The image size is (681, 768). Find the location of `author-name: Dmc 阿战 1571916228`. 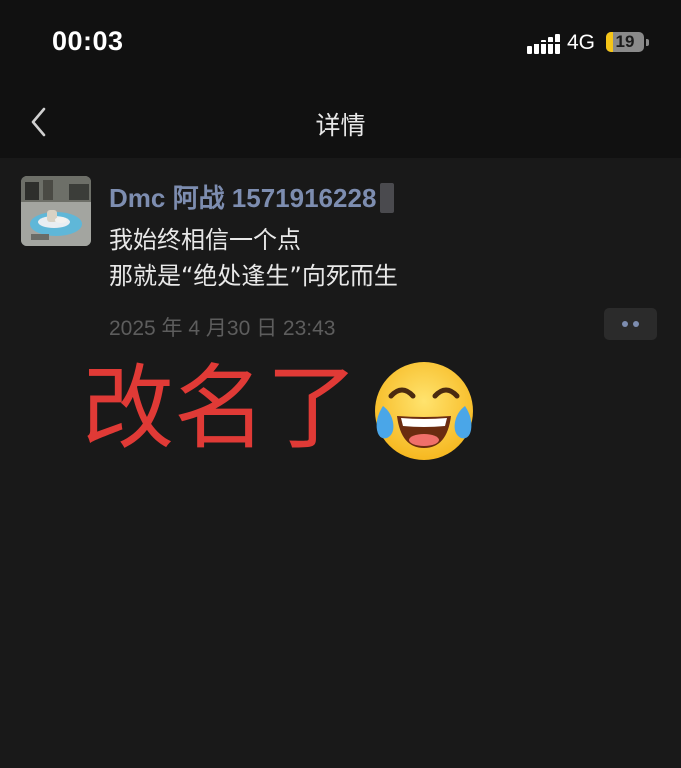

author-name: Dmc 阿战 1571916228 is located at coordinates (252, 196).